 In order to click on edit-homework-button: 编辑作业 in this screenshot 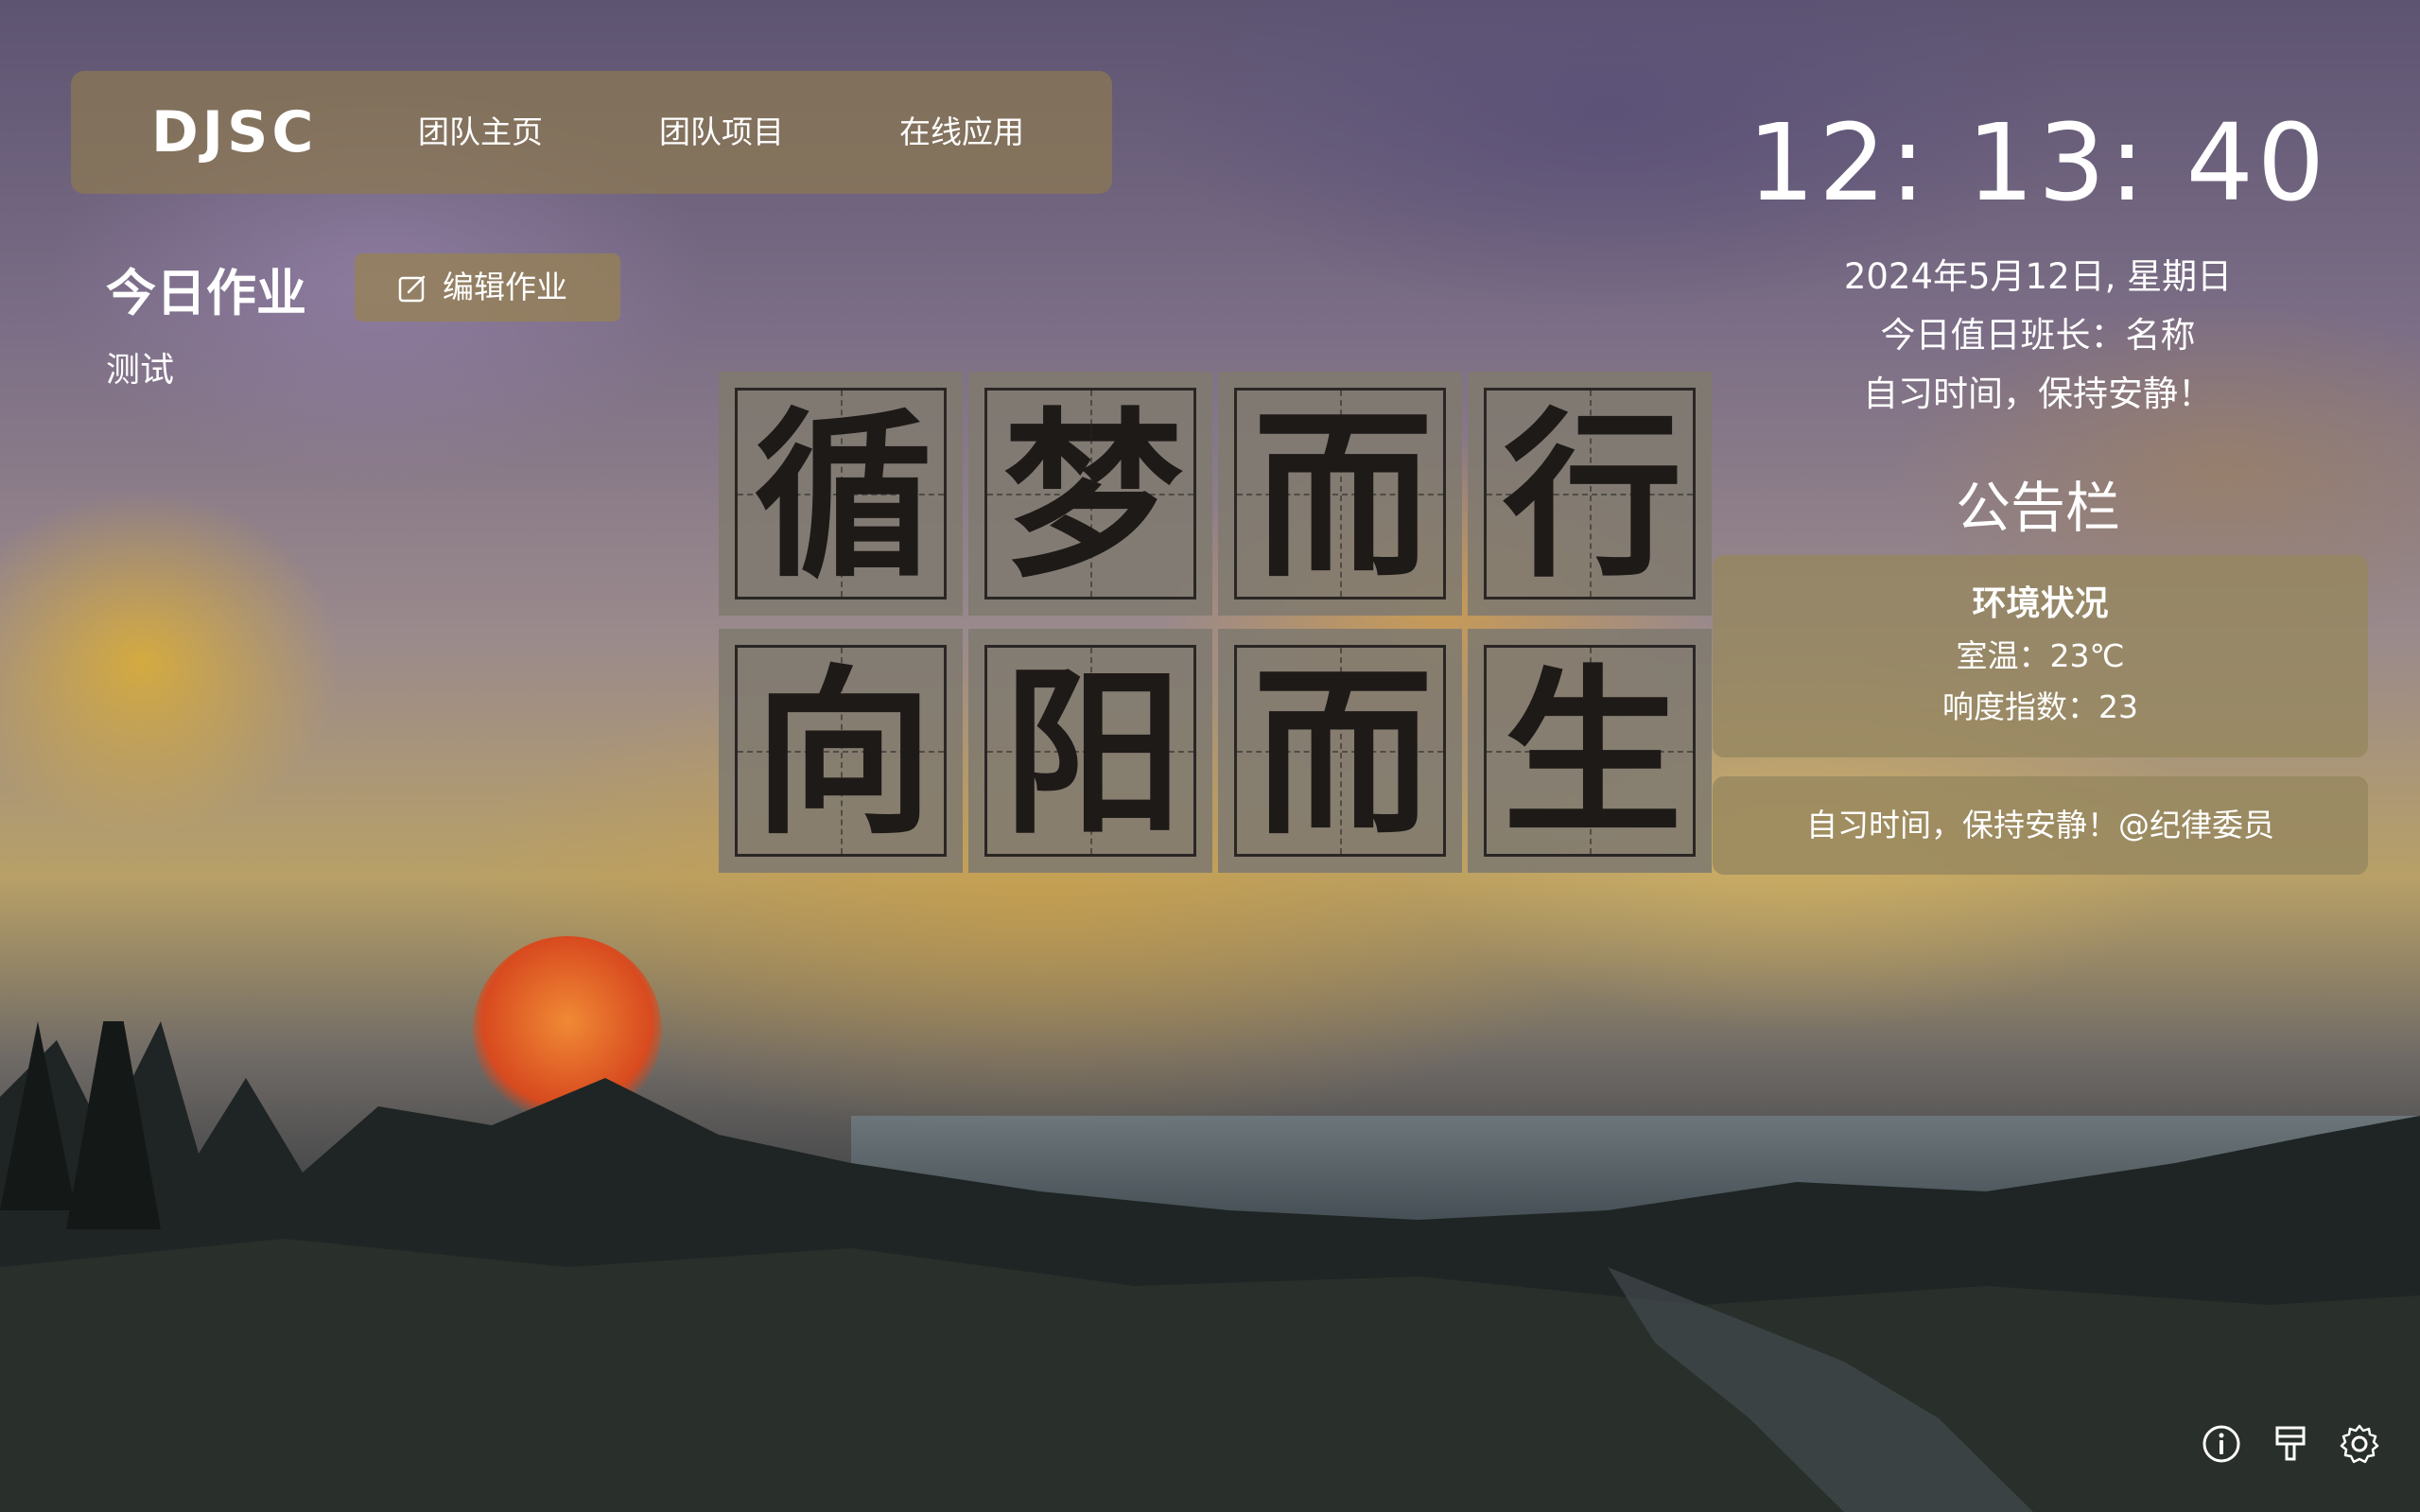, I will do `click(488, 287)`.